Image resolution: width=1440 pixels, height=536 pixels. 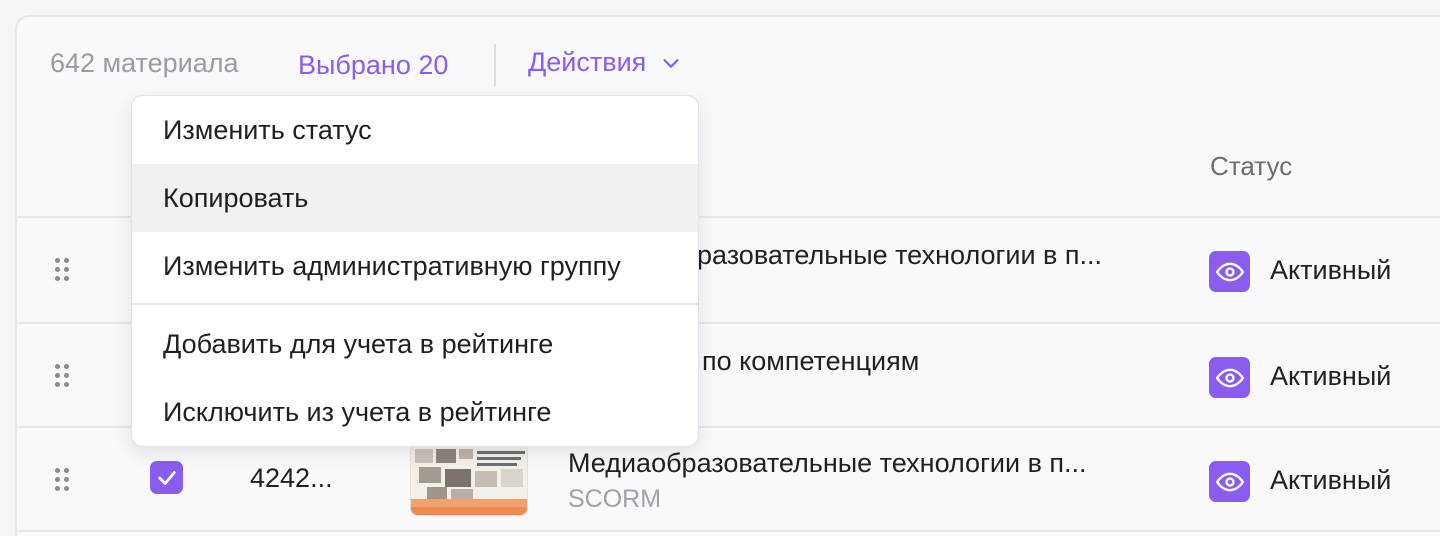 What do you see at coordinates (810, 361) in the screenshot?
I see `row-title: по компетенциям` at bounding box center [810, 361].